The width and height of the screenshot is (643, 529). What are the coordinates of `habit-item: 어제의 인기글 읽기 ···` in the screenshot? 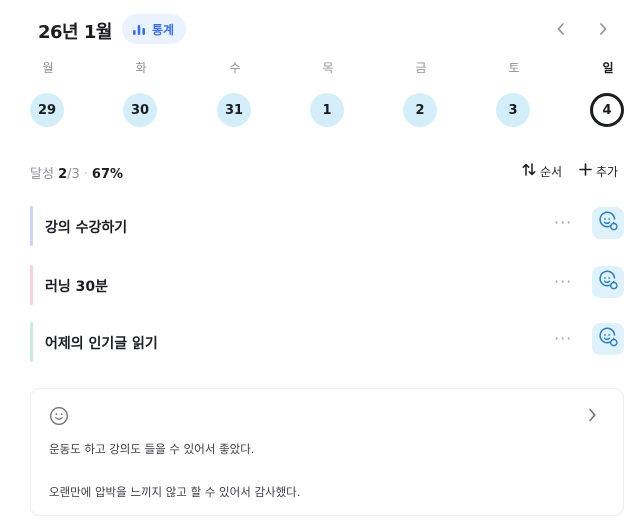 It's located at (328, 342).